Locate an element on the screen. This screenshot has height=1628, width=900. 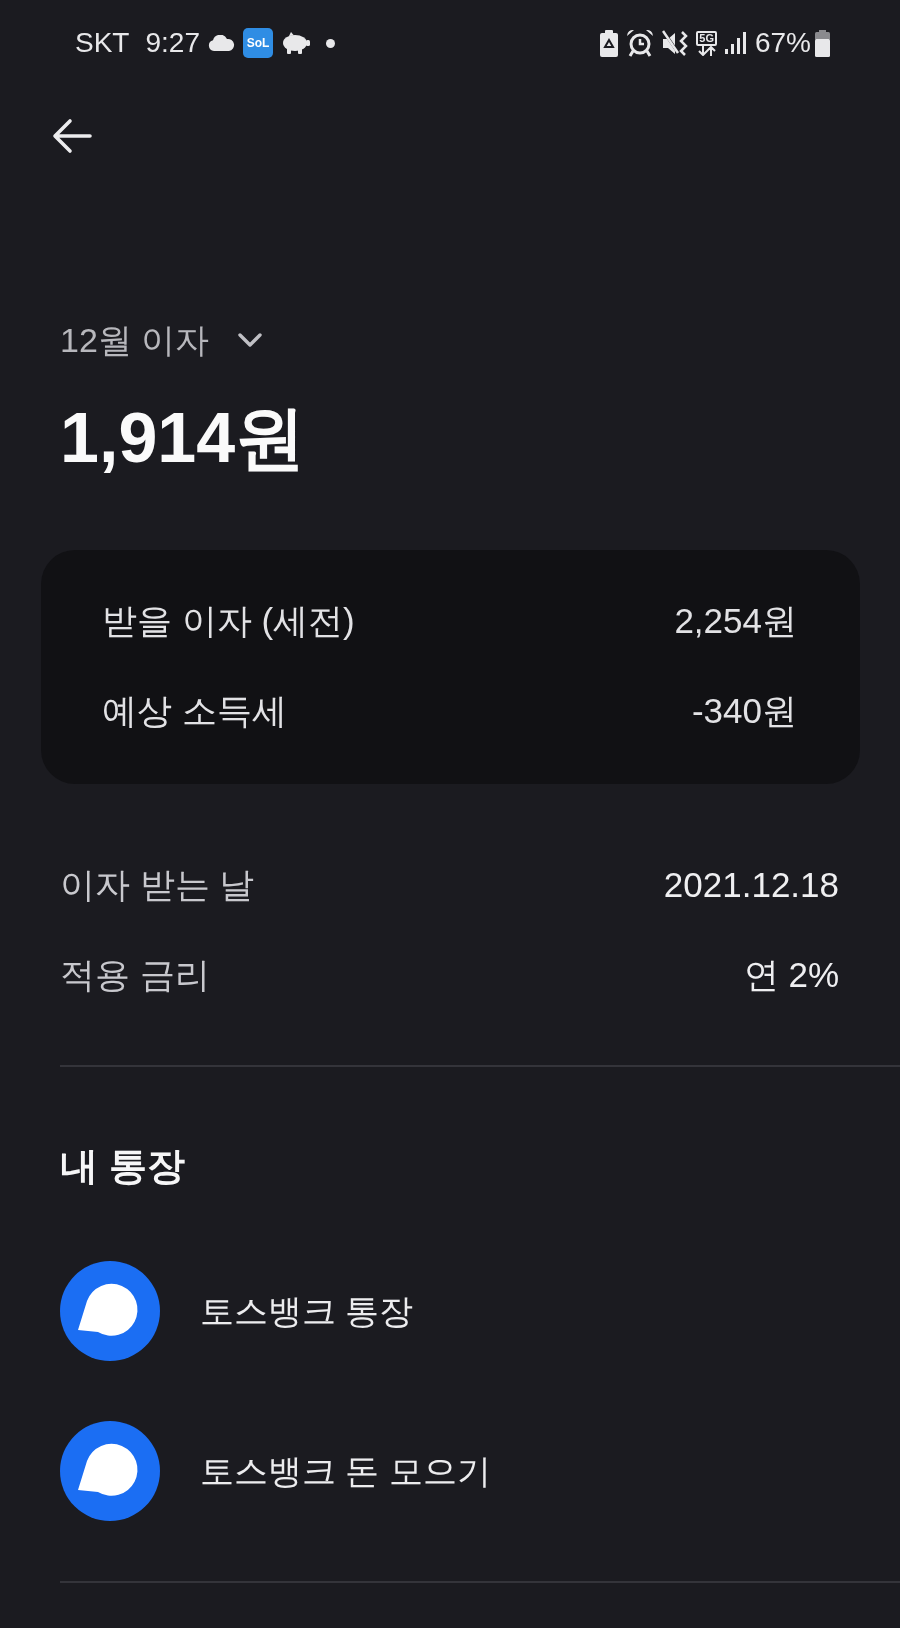
carrier-name: SKT is located at coordinates (102, 43).